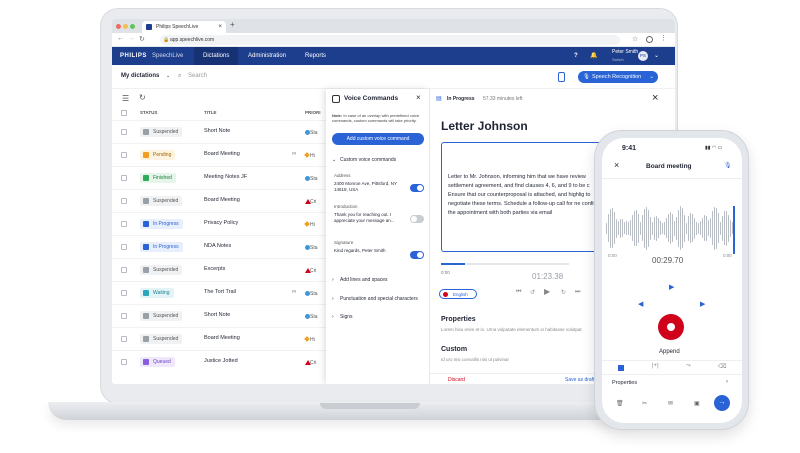 The height and width of the screenshot is (453, 800). I want to click on nav-tab-dictations: Dictations, so click(216, 56).